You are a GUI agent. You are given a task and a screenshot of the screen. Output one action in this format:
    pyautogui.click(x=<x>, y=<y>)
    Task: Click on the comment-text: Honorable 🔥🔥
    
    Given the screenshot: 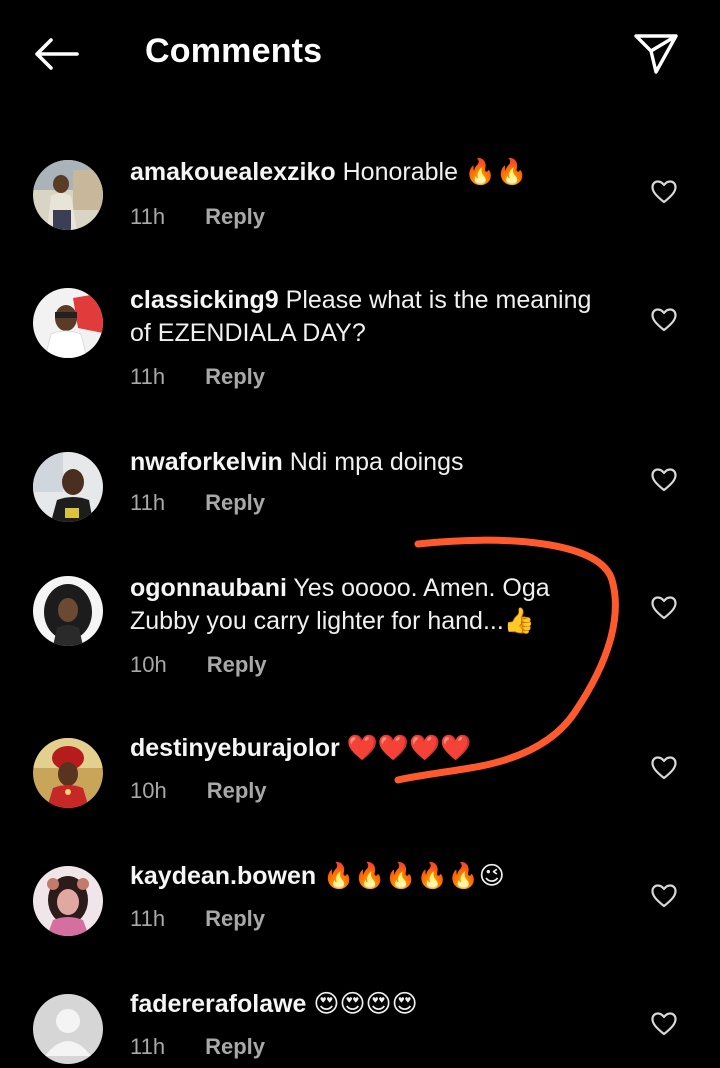 What is the action you would take?
    pyautogui.click(x=435, y=172)
    